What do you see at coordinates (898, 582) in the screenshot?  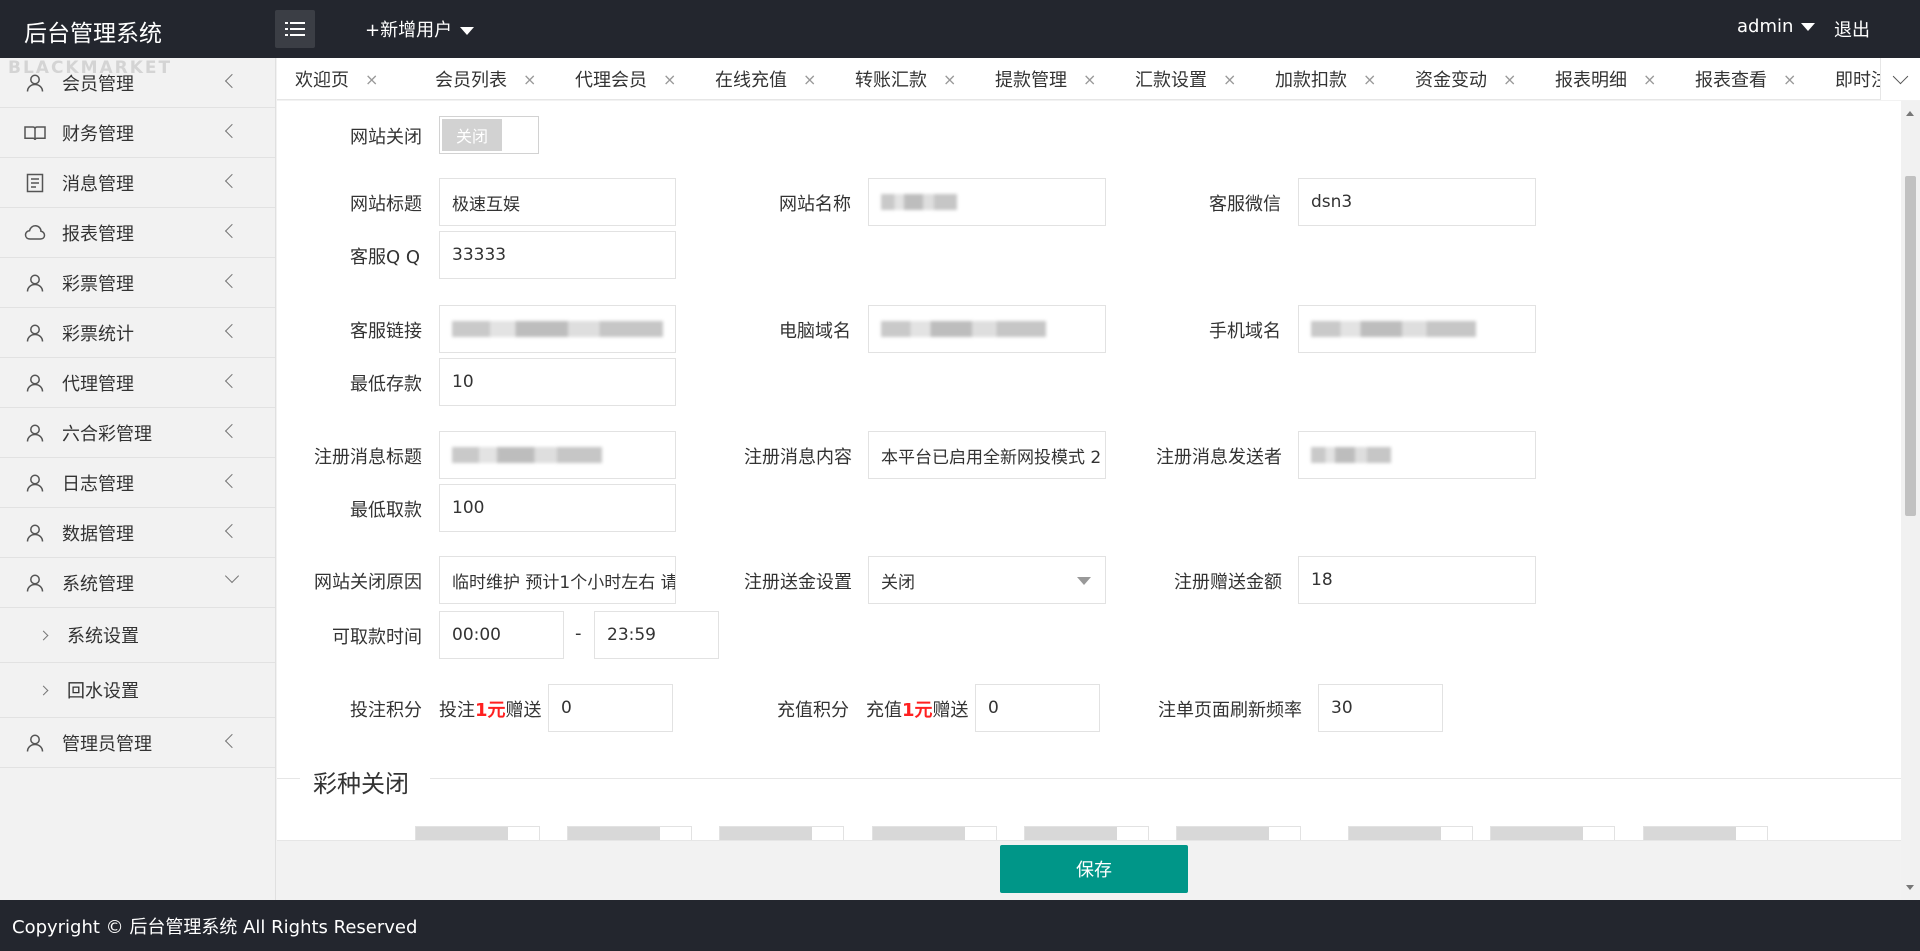 I see `select-value: 关闭` at bounding box center [898, 582].